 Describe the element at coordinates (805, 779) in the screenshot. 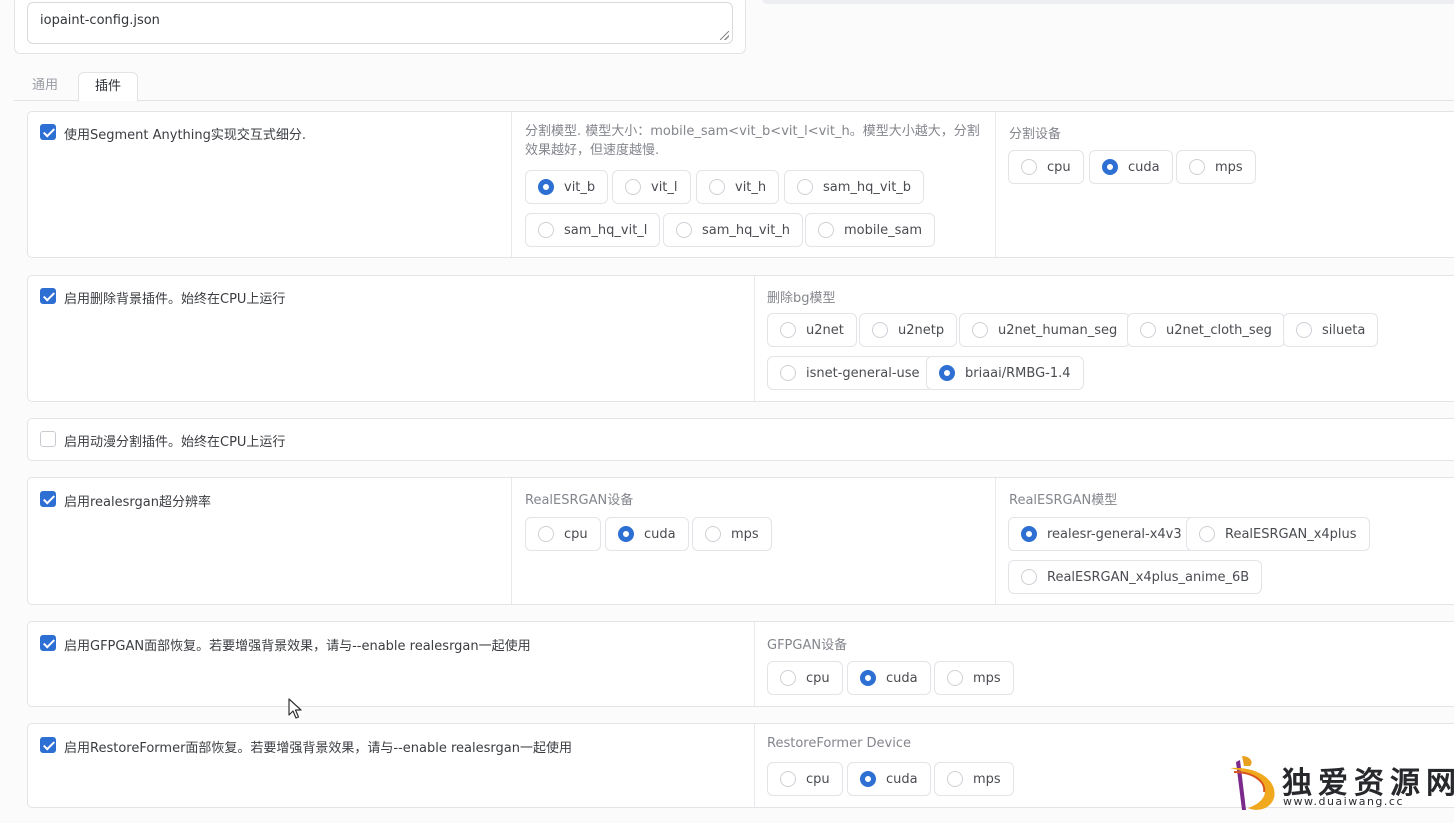

I see `restoreformer-device-option: cpu` at that location.